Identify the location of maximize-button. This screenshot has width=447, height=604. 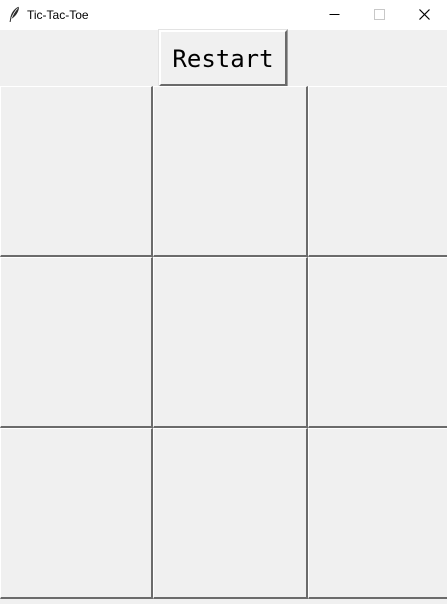
(379, 15).